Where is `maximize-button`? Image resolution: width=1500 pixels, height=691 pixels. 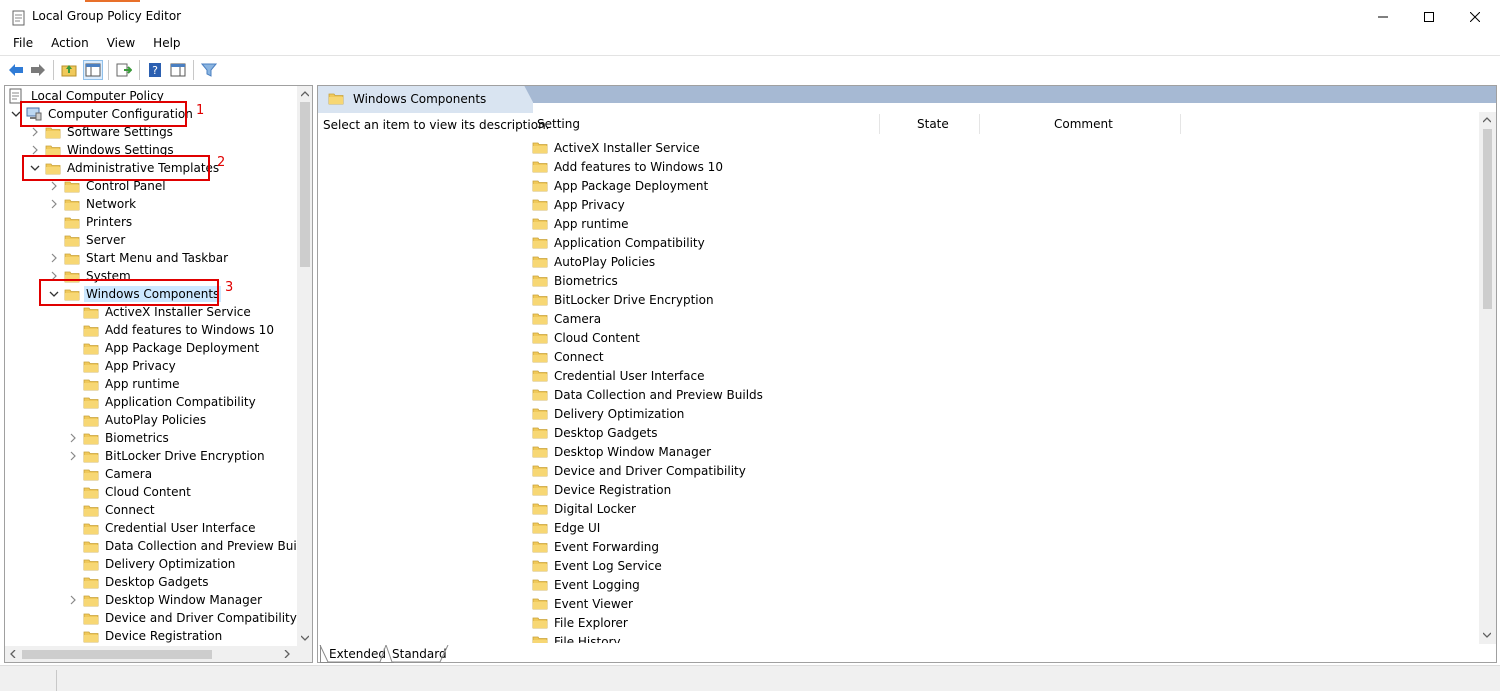
maximize-button is located at coordinates (1429, 17).